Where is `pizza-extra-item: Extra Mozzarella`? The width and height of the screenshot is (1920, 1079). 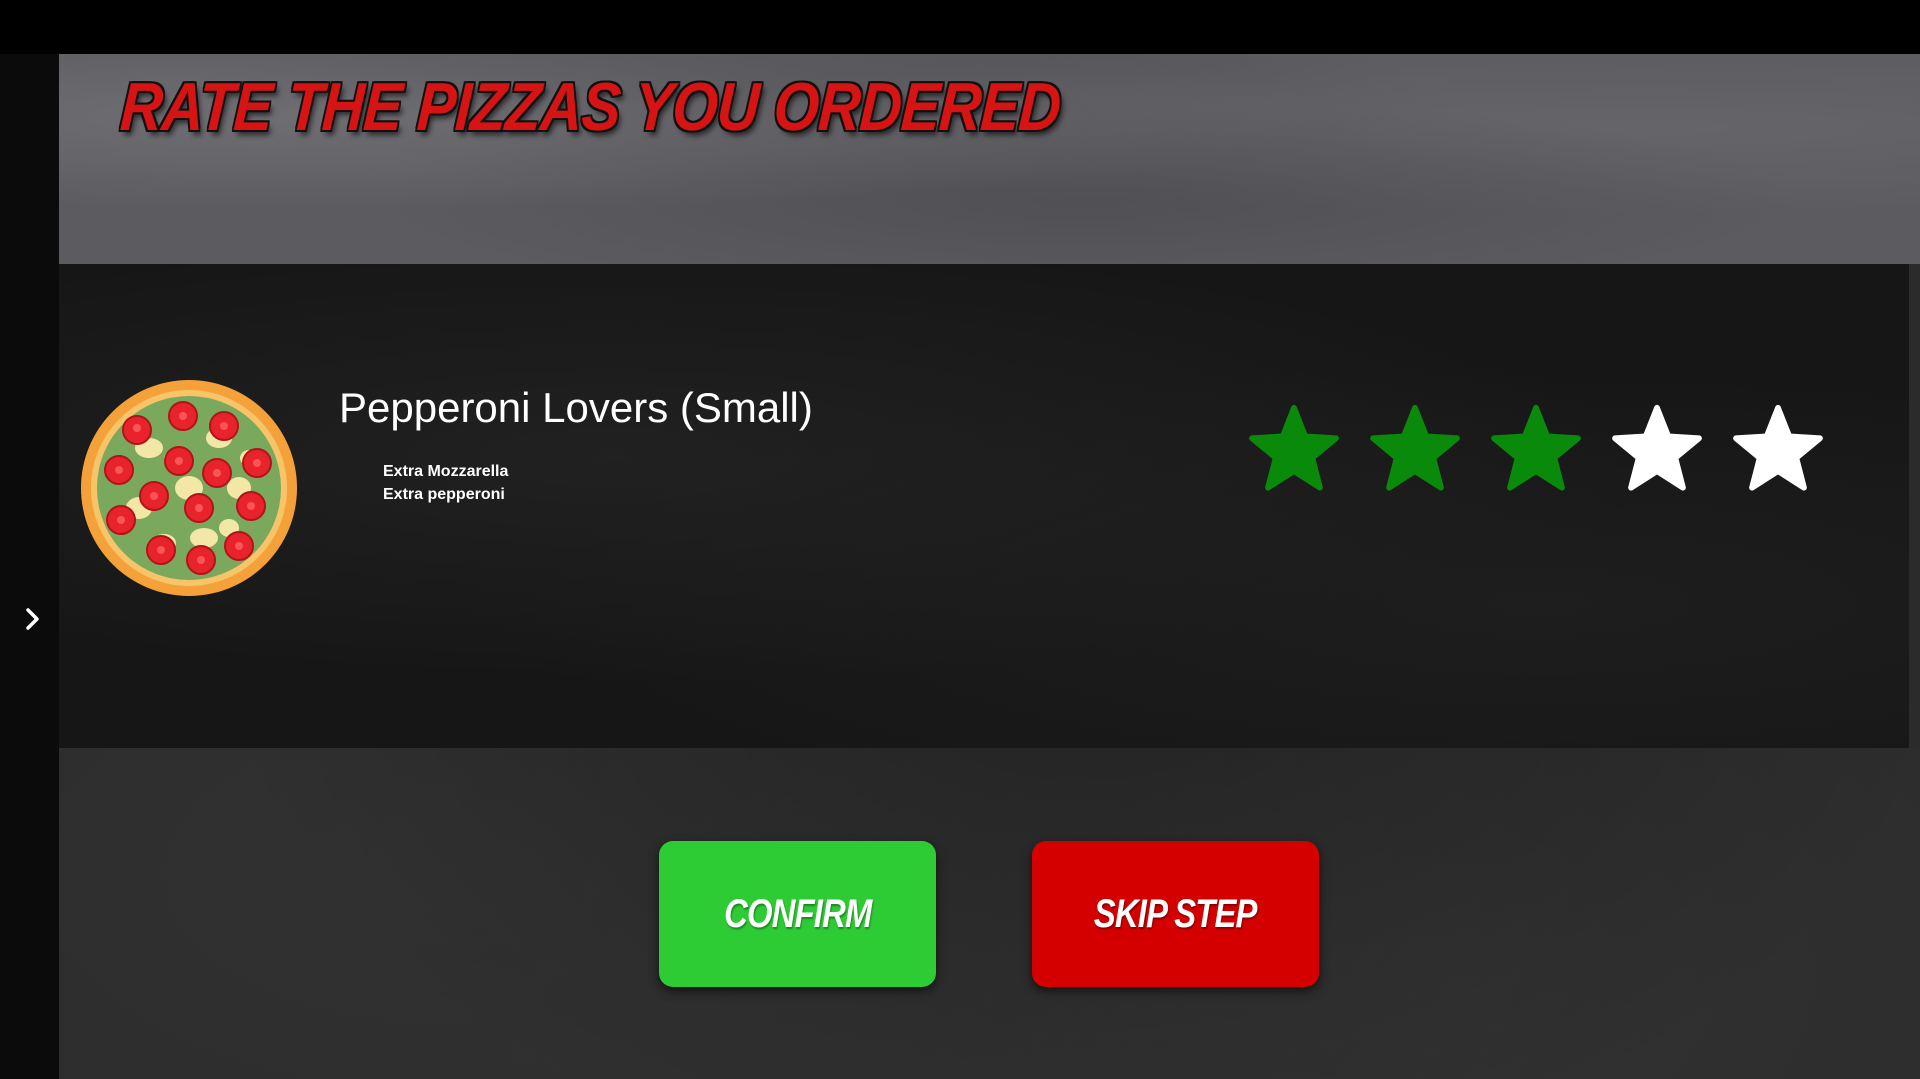 pizza-extra-item: Extra Mozzarella is located at coordinates (446, 471).